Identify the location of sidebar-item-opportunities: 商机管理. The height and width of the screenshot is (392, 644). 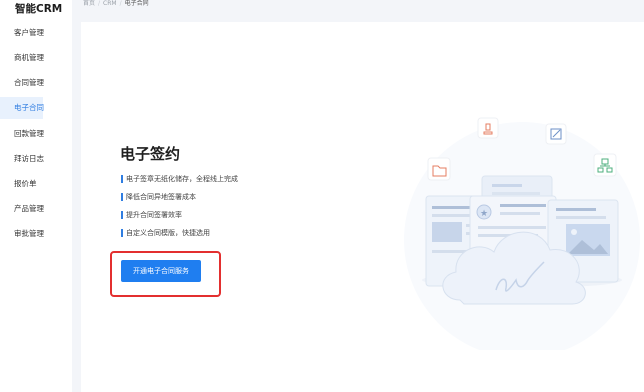
(22, 58).